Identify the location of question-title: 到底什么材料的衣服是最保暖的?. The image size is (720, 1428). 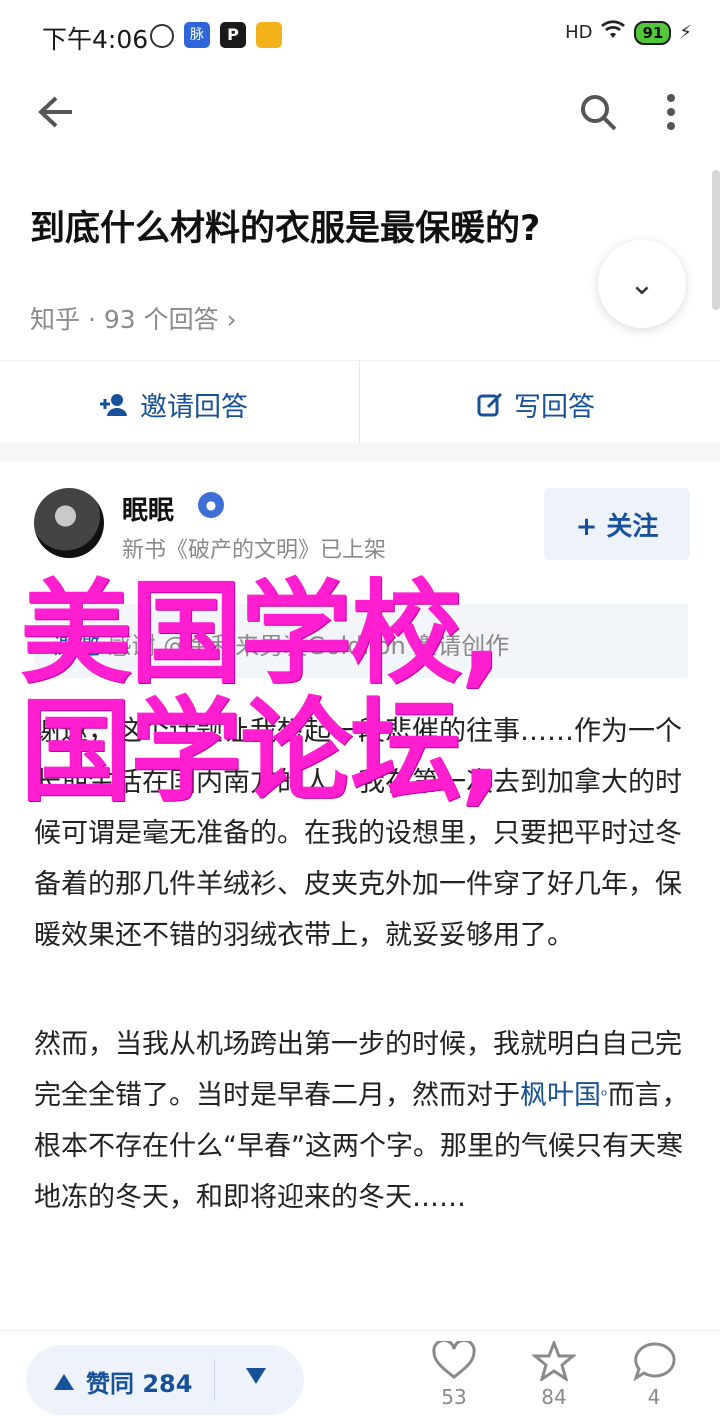
(285, 225).